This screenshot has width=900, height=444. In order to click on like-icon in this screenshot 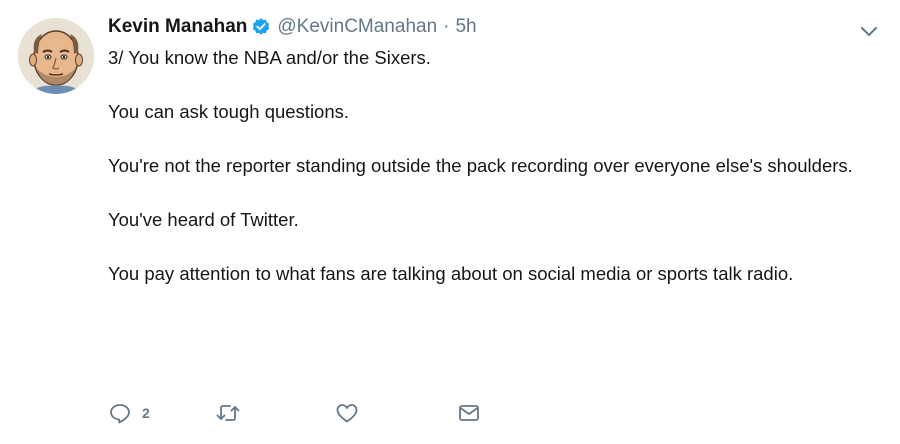, I will do `click(347, 413)`.